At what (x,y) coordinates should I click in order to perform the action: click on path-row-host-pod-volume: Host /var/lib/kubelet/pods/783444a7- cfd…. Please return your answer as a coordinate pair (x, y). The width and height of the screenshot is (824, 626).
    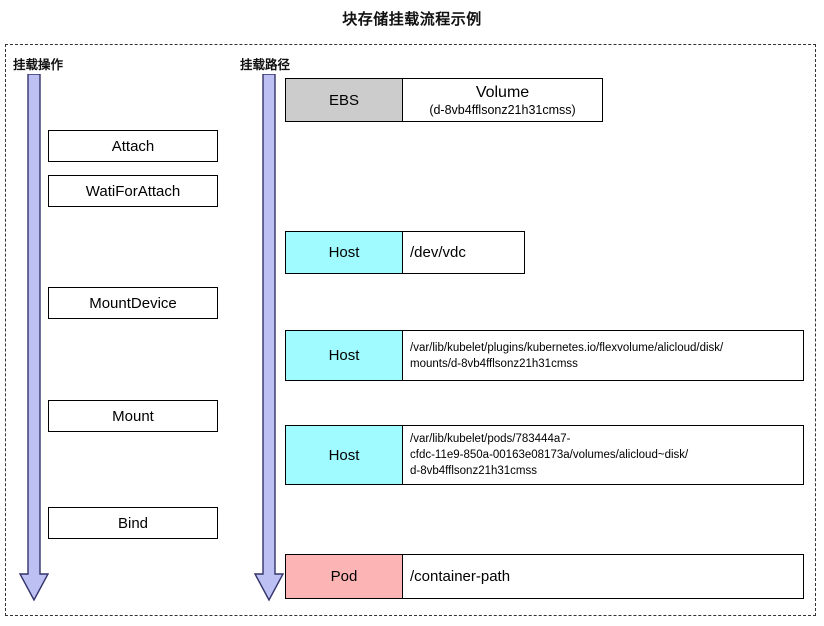
    Looking at the image, I should click on (544, 455).